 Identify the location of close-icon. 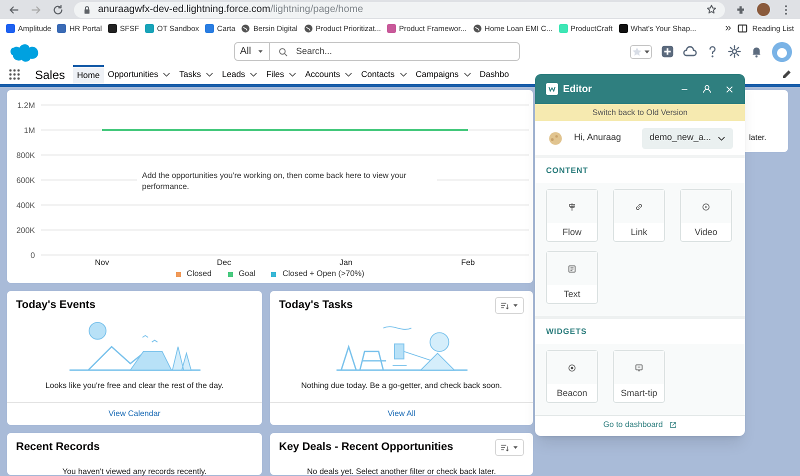
(729, 89).